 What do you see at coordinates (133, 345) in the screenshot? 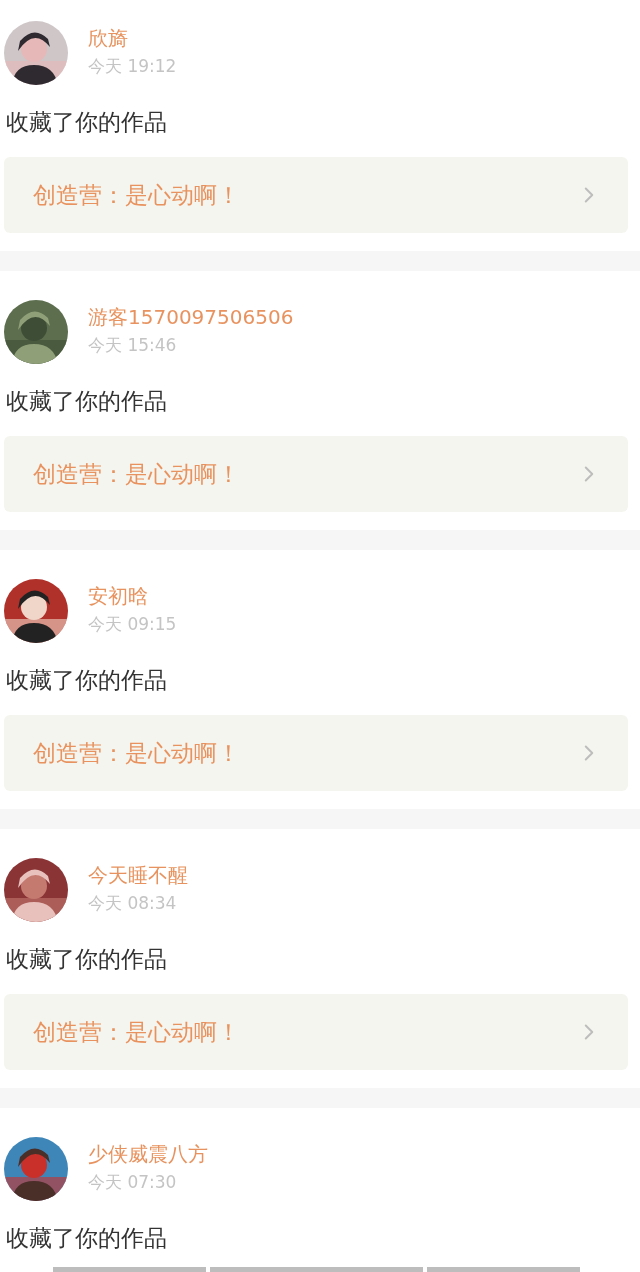
I see `timestamp: 今天 15:46` at bounding box center [133, 345].